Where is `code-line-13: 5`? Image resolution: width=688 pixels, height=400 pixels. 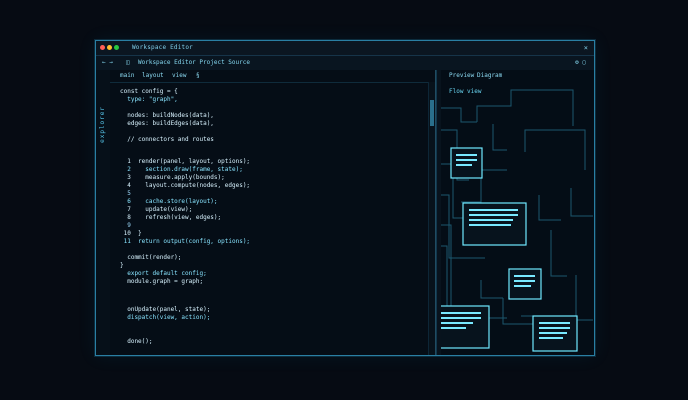
code-line-13: 5 is located at coordinates (125, 193).